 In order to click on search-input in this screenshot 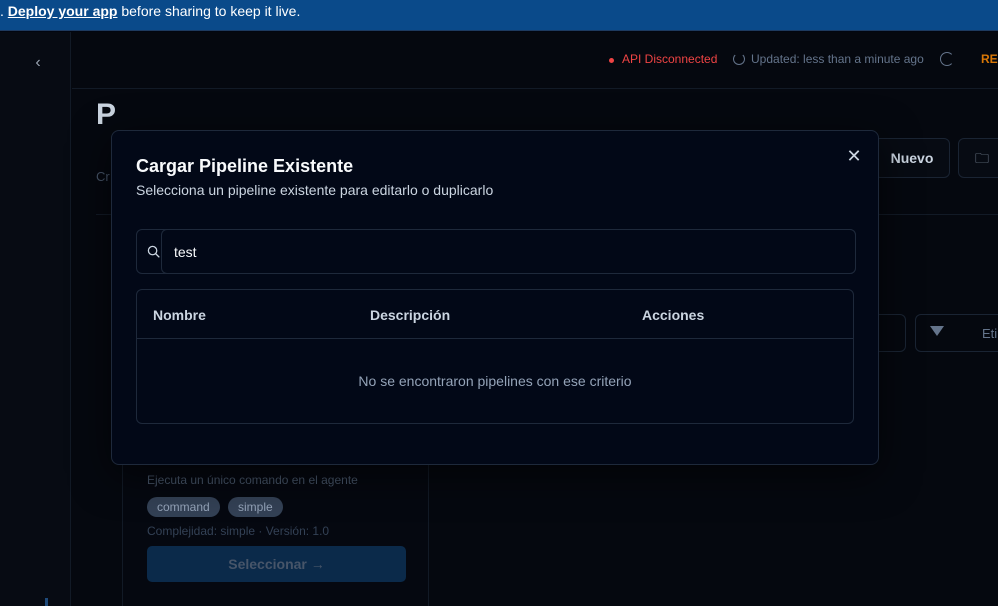, I will do `click(508, 251)`.